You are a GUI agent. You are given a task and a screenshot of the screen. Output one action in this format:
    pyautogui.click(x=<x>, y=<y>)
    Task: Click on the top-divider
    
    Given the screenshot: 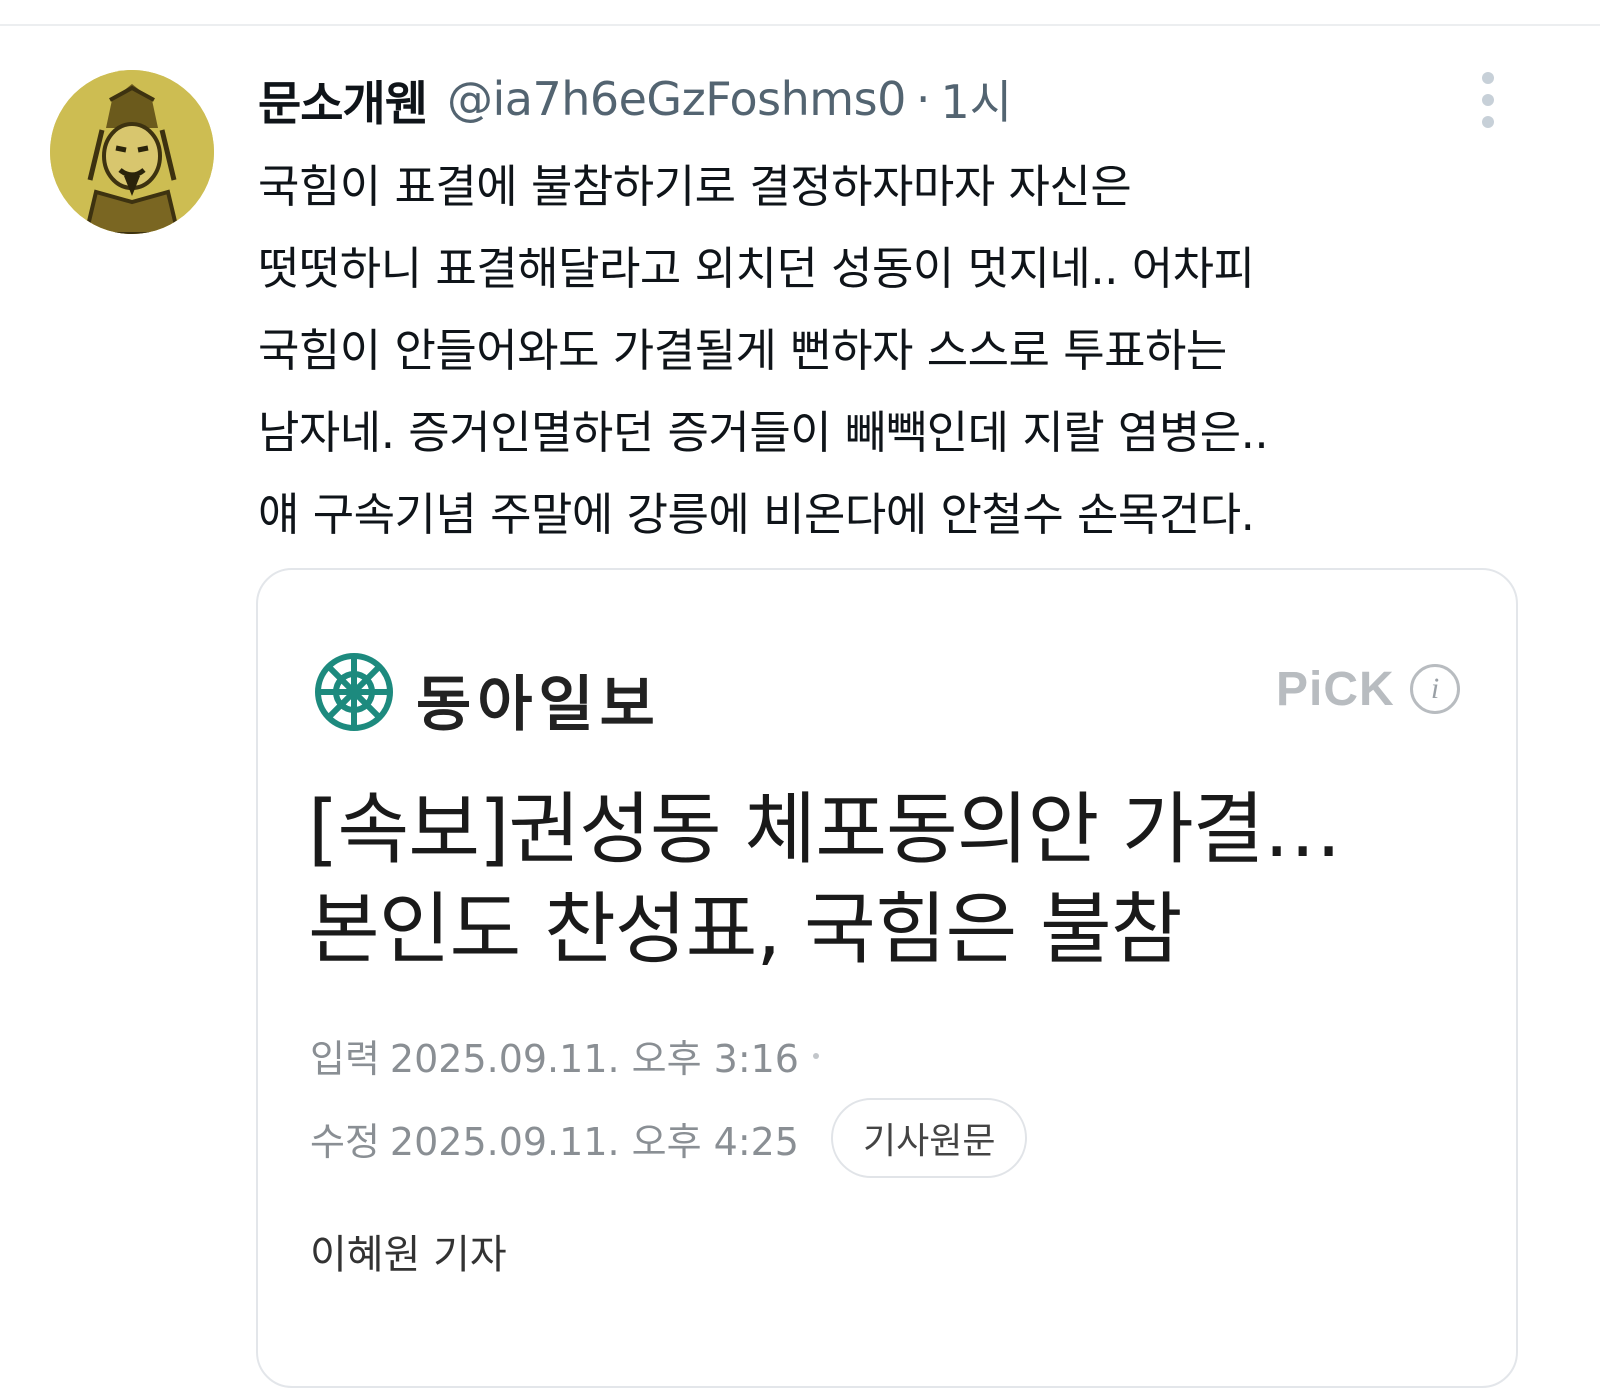 What is the action you would take?
    pyautogui.click(x=800, y=25)
    